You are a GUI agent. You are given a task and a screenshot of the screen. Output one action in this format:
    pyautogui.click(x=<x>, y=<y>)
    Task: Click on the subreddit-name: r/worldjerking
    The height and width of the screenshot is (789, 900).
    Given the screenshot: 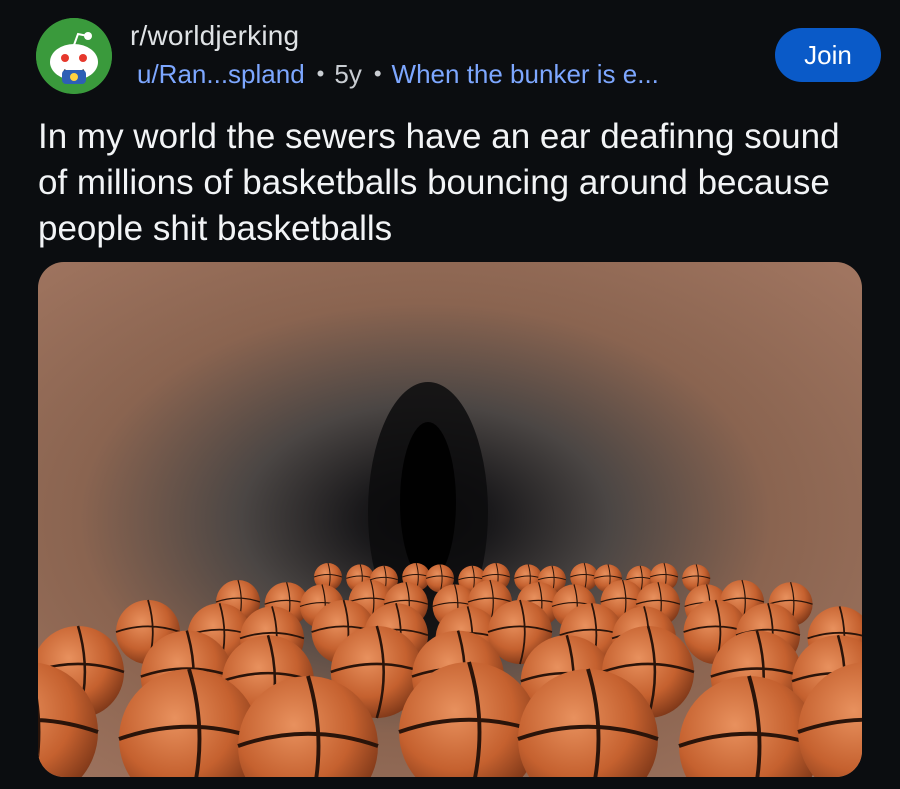 What is the action you would take?
    pyautogui.click(x=214, y=36)
    